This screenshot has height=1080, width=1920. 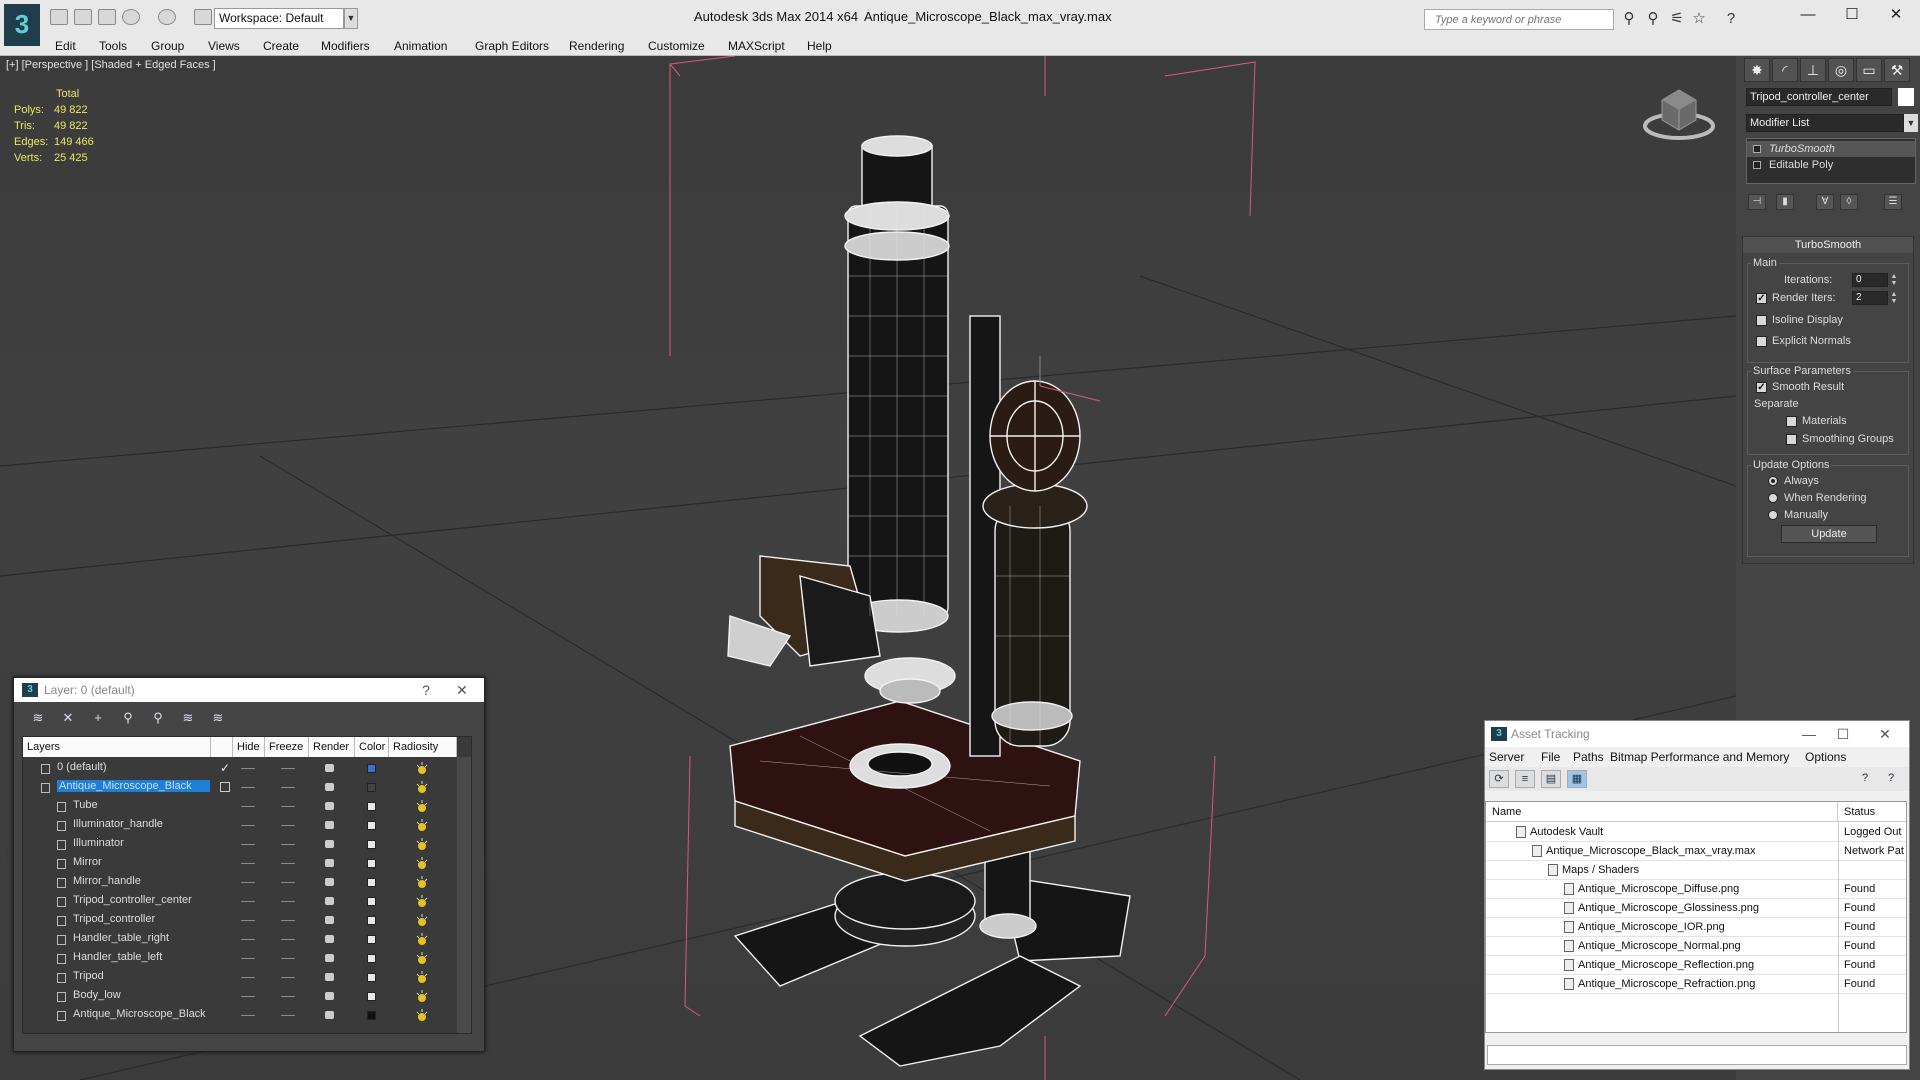 What do you see at coordinates (38, 718) in the screenshot?
I see `create-layer-icon: ≋` at bounding box center [38, 718].